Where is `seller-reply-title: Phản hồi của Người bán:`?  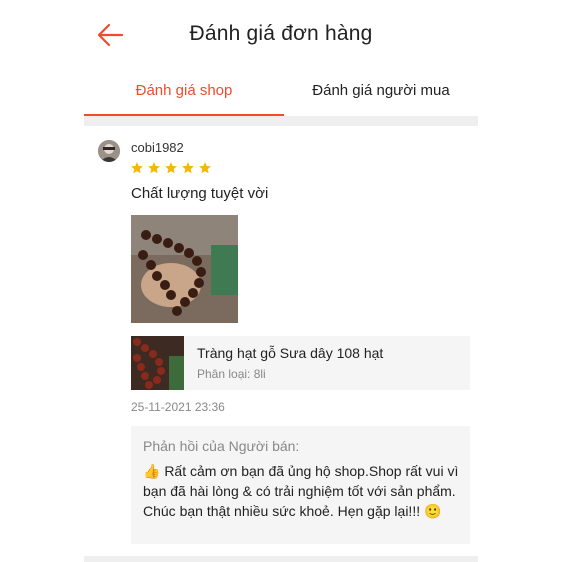
seller-reply-title: Phản hồi của Người bán: is located at coordinates (221, 446).